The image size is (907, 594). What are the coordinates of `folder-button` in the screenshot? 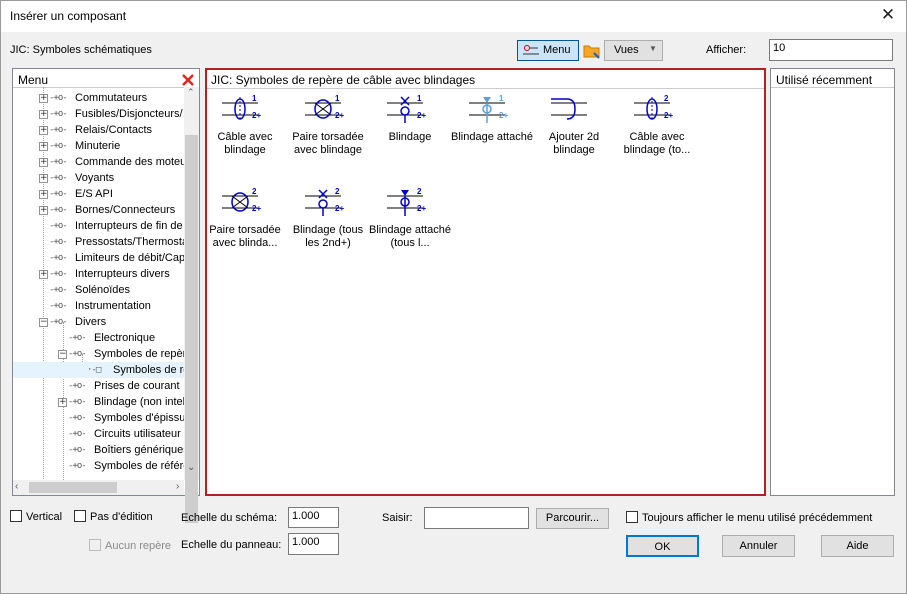 It's located at (591, 50).